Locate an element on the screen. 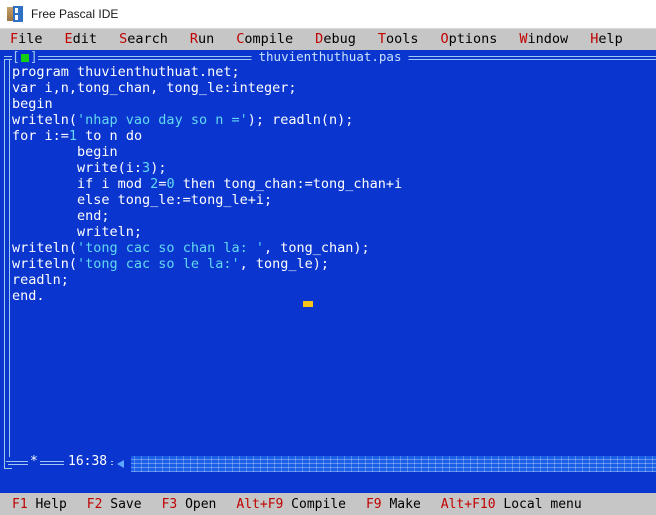 Image resolution: width=656 pixels, height=515 pixels. shortcut-key: Alt+F10 is located at coordinates (468, 504).